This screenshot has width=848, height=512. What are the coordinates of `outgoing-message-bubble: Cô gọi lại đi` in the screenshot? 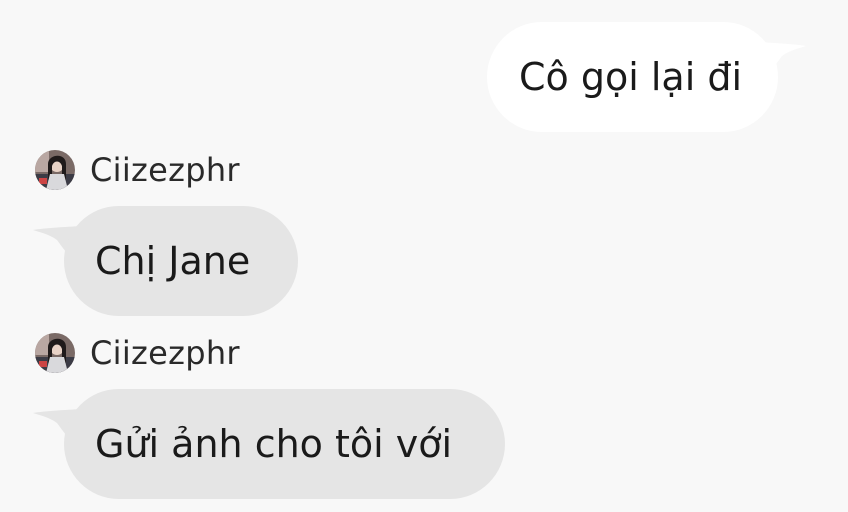 It's located at (632, 77).